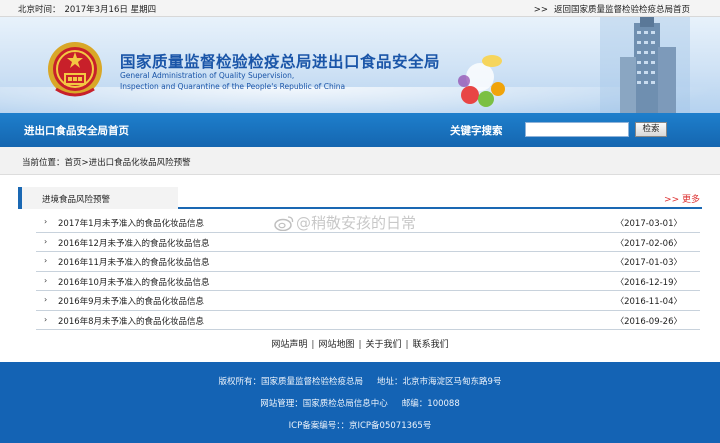  Describe the element at coordinates (324, 404) in the screenshot. I see `site-management: 网站管理：国家质检总局信息中心` at that location.